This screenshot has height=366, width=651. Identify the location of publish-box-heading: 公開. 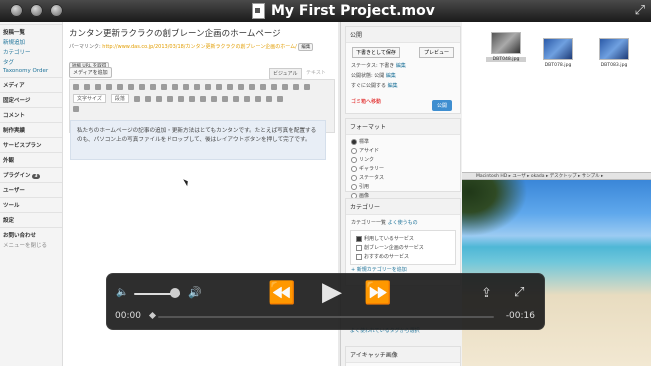
(403, 35).